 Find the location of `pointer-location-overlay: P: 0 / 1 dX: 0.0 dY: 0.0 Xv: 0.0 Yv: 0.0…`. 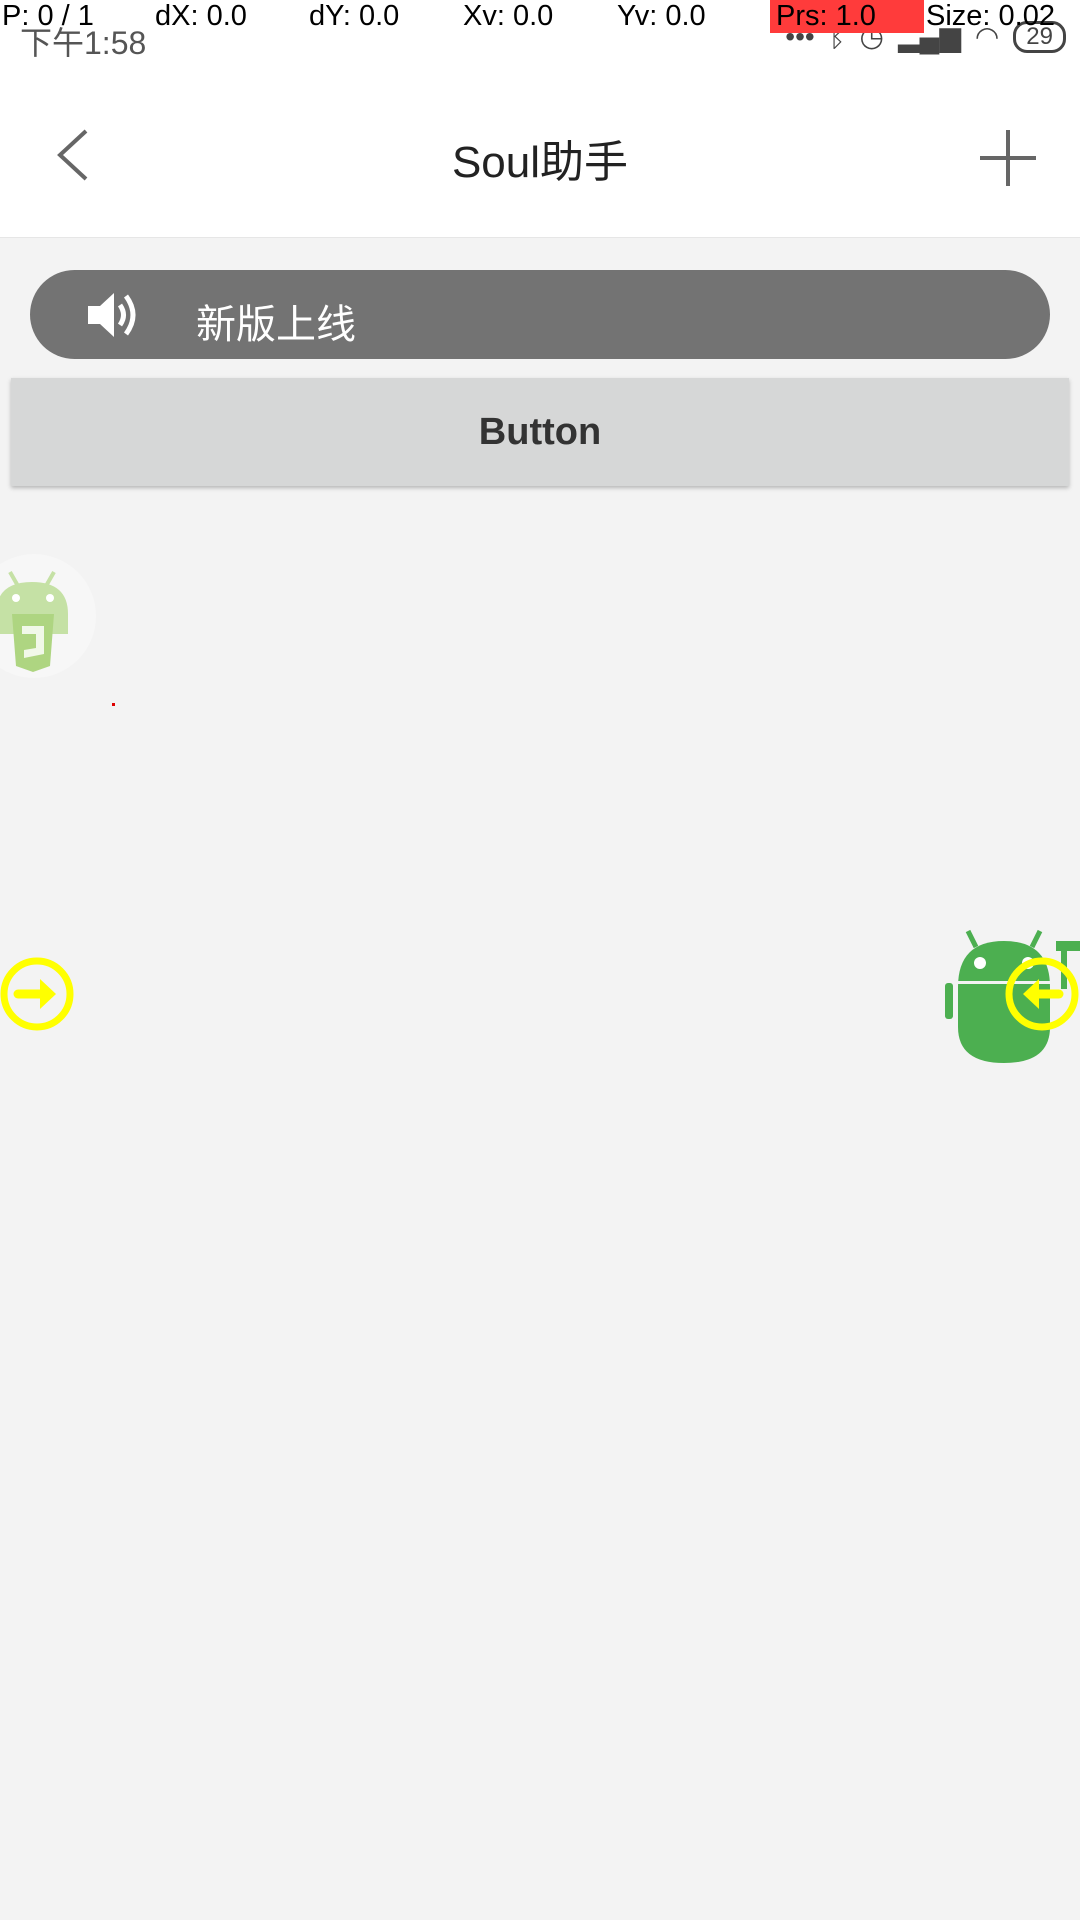

pointer-location-overlay: P: 0 / 1 dX: 0.0 dY: 0.0 Xv: 0.0 Yv: 0.0… is located at coordinates (540, 18).